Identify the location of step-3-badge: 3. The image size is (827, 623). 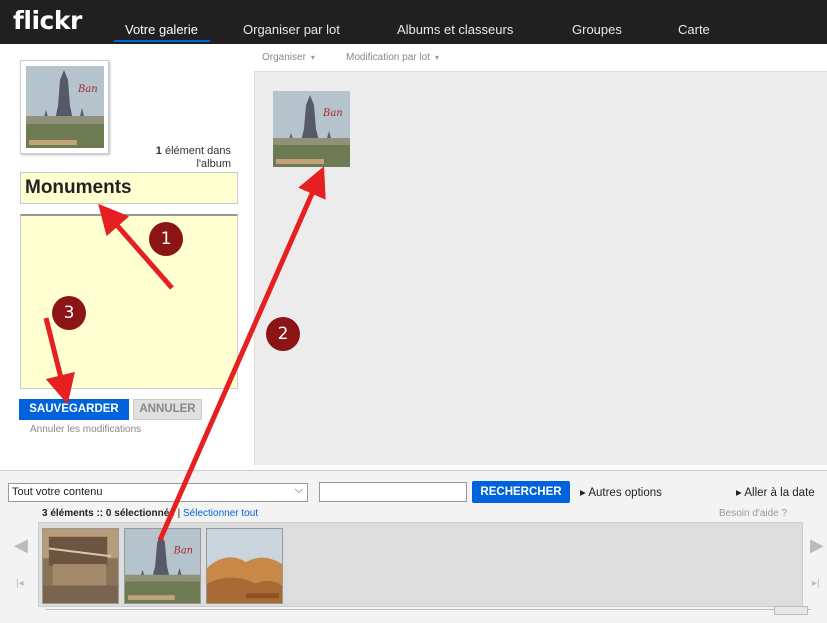
(69, 313).